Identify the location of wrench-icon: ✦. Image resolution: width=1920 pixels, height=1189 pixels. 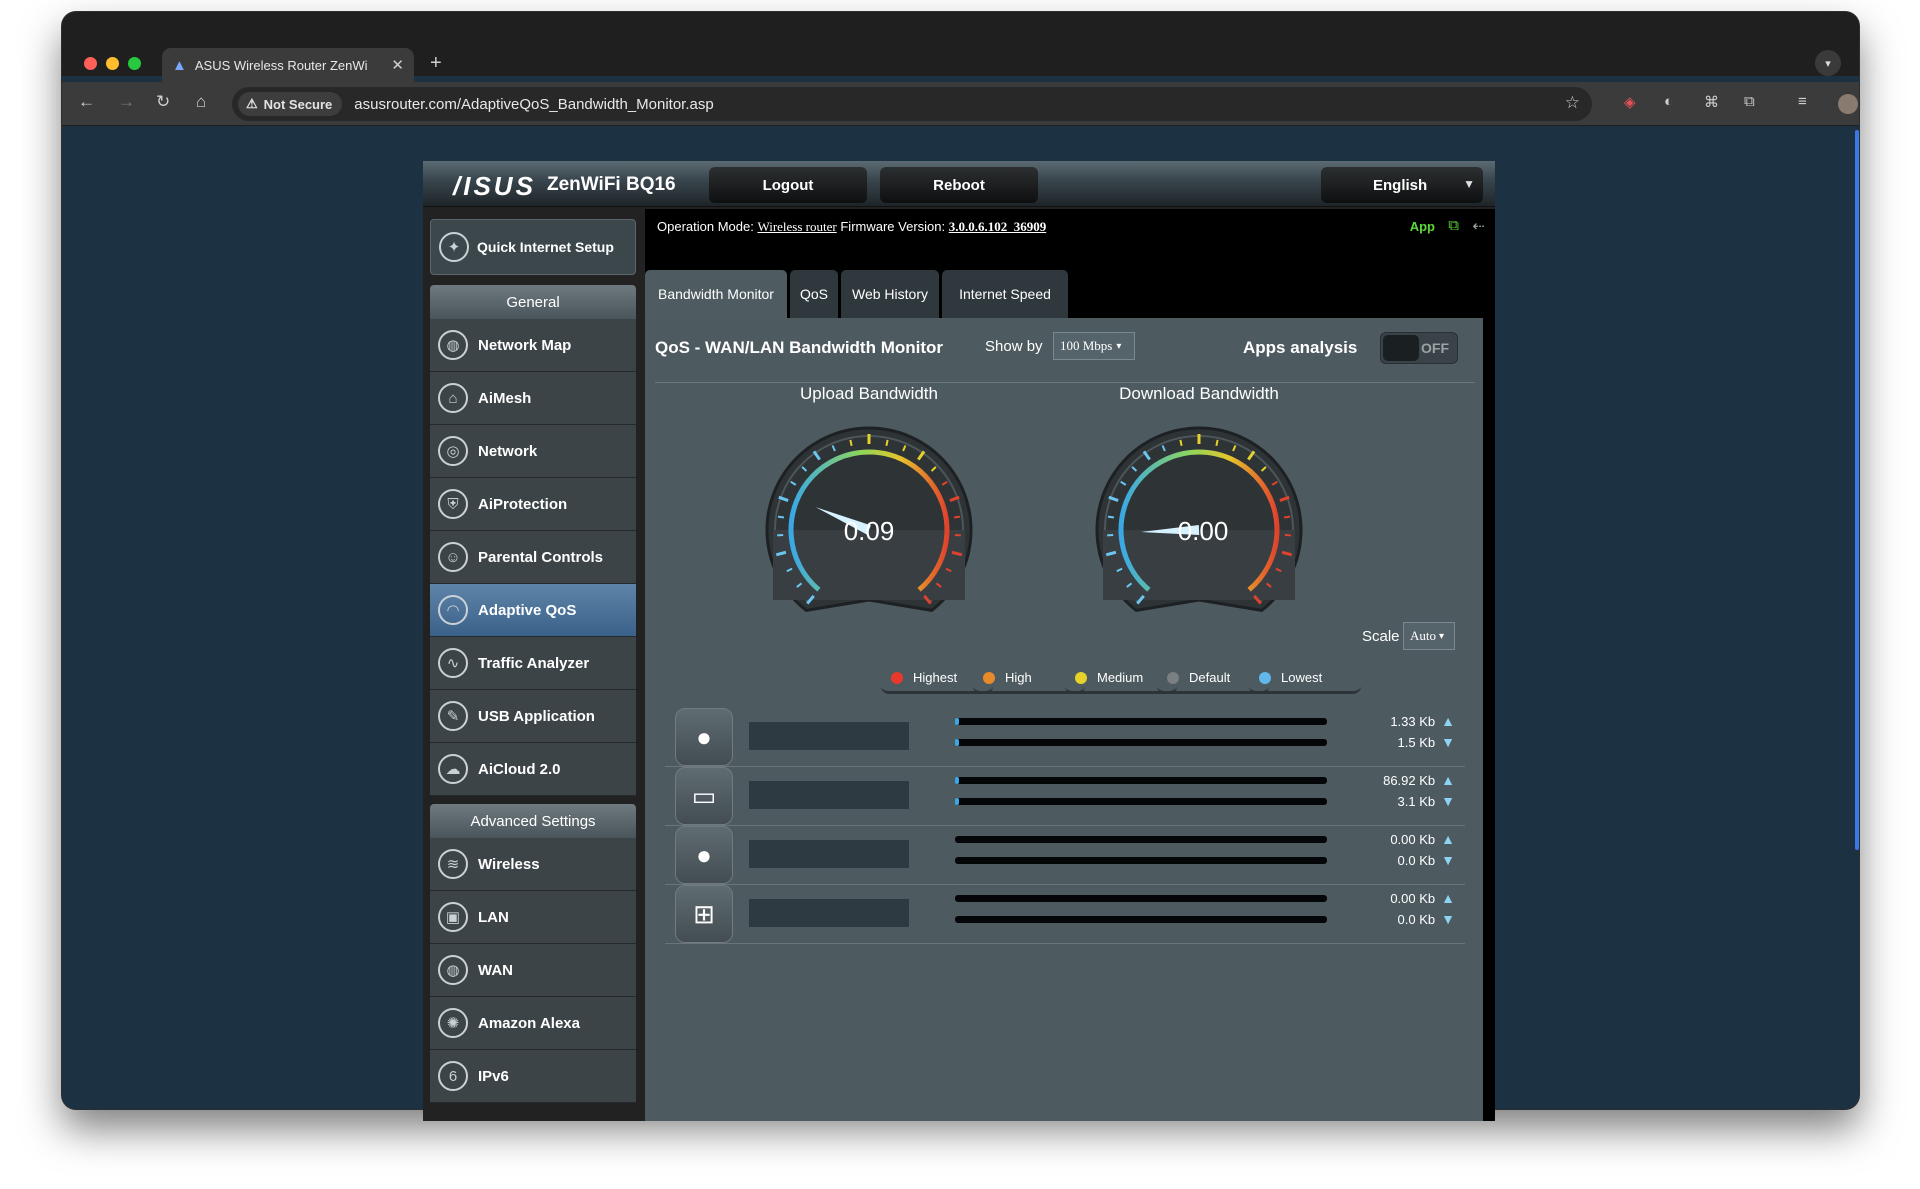
(454, 247).